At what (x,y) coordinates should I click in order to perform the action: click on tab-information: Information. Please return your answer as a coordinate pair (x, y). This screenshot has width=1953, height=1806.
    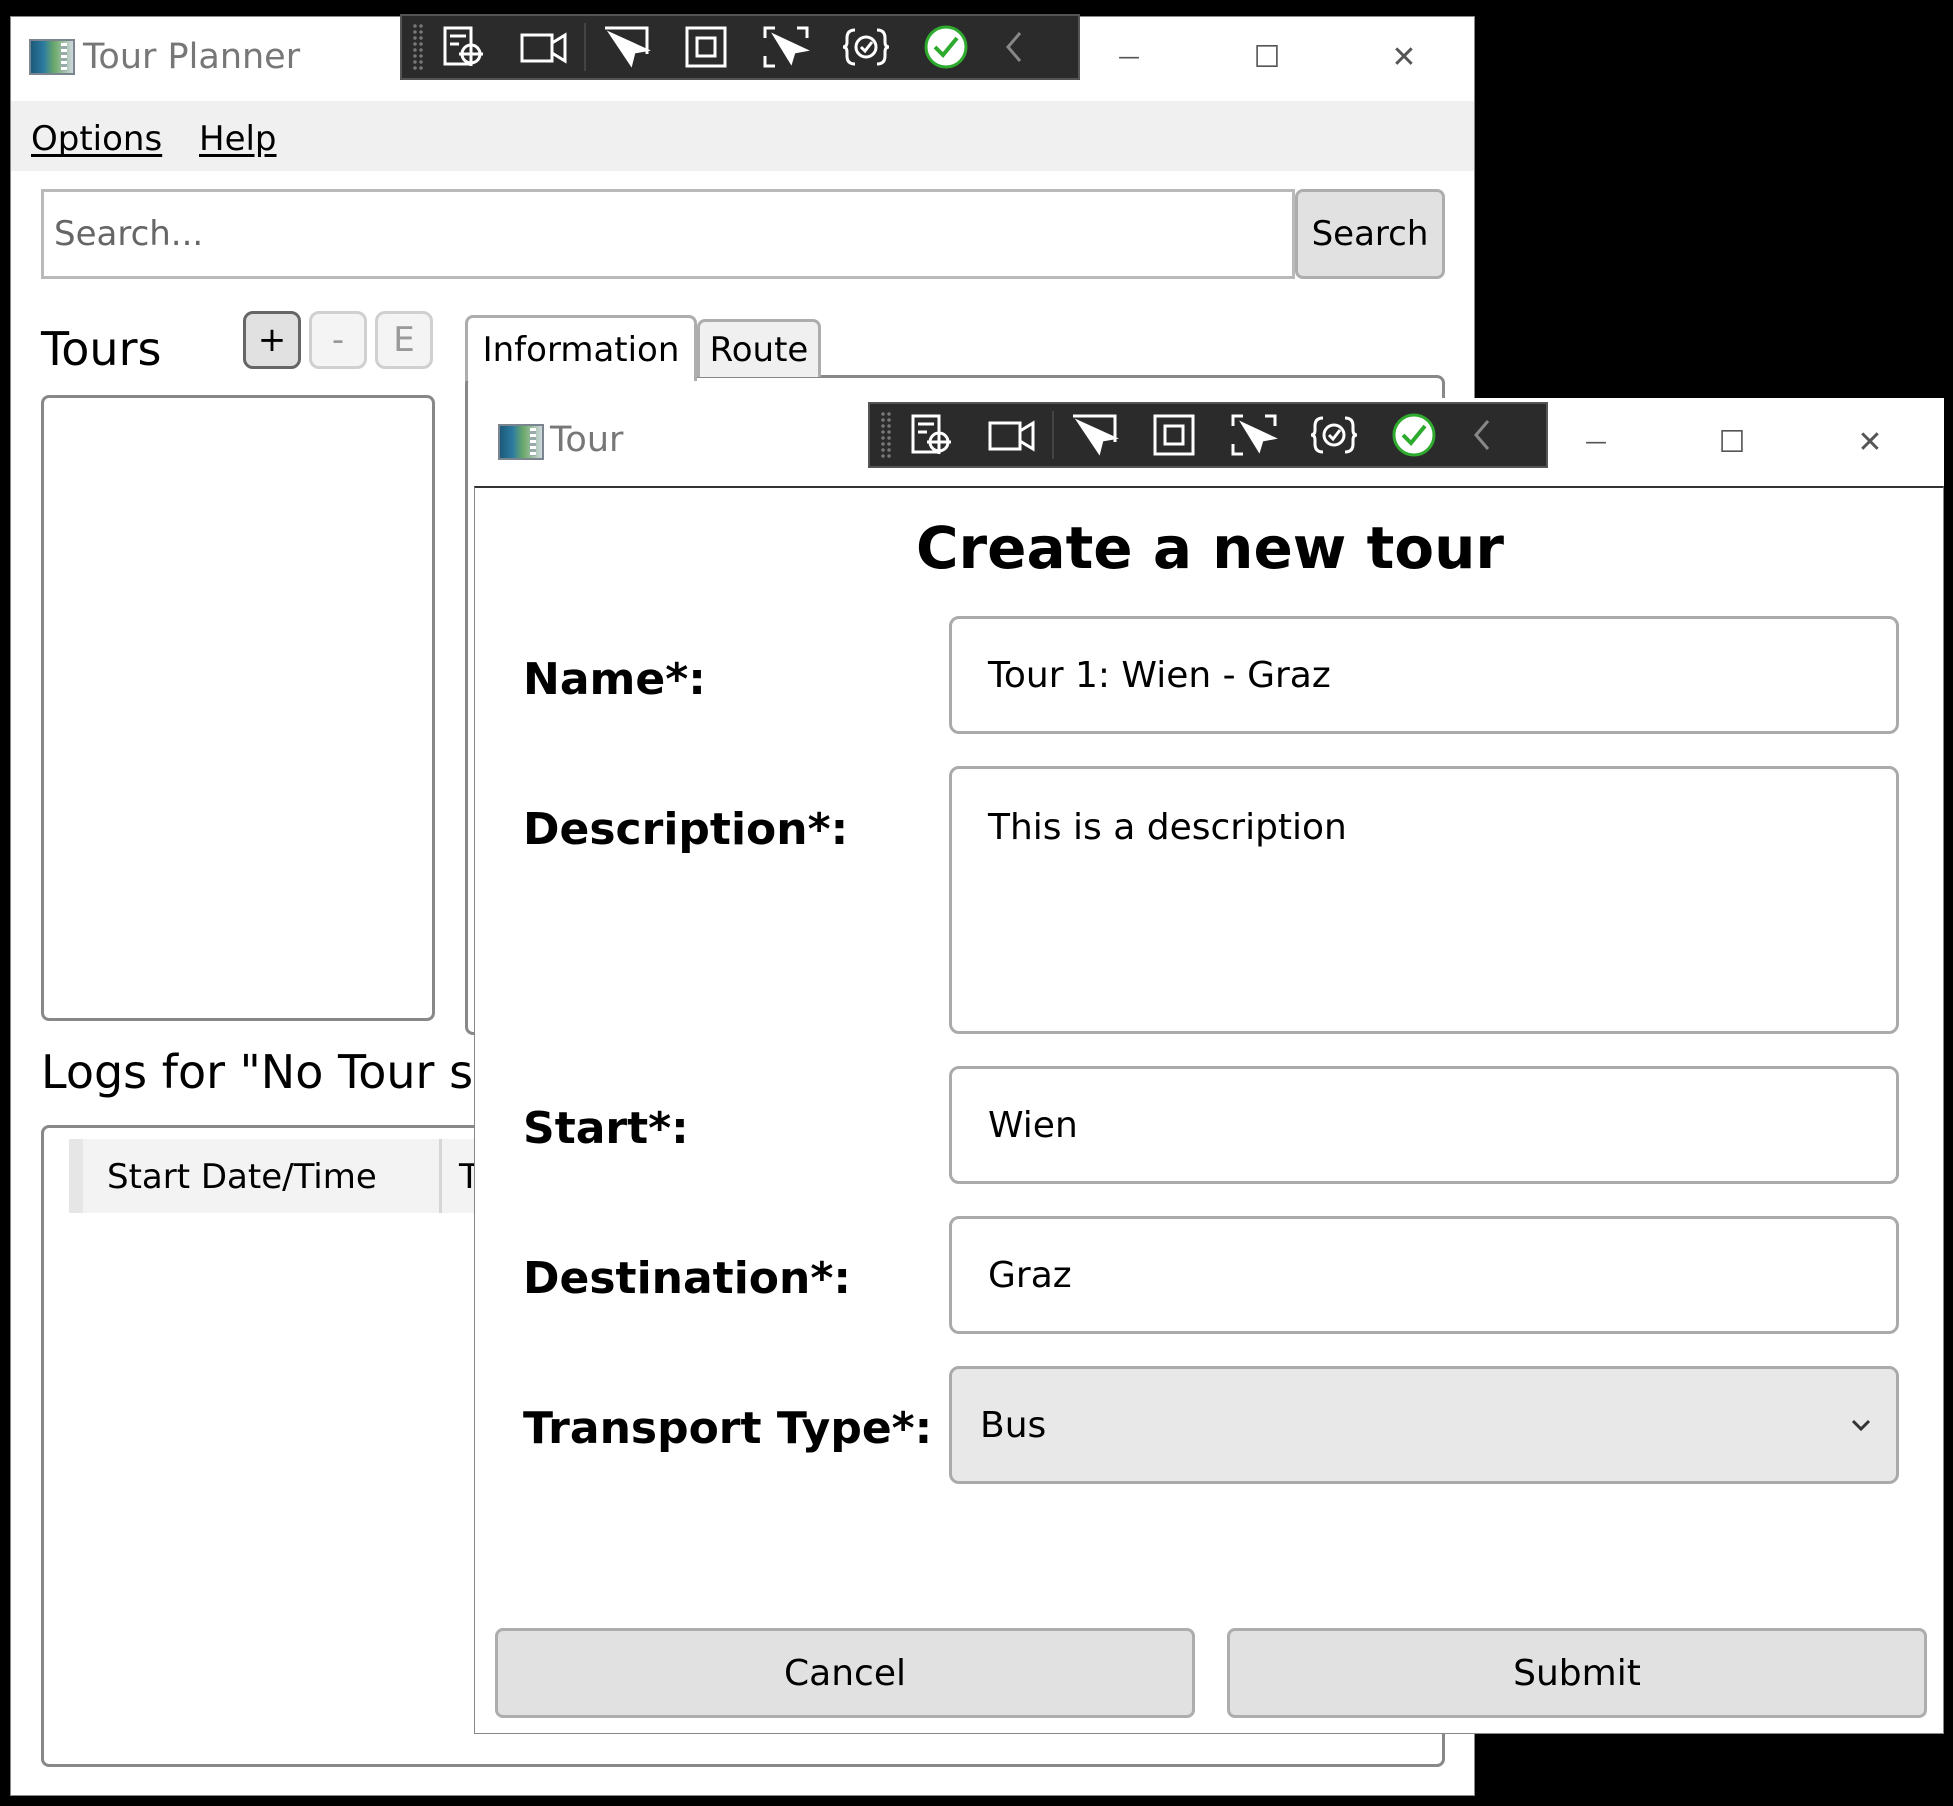
    Looking at the image, I should click on (581, 348).